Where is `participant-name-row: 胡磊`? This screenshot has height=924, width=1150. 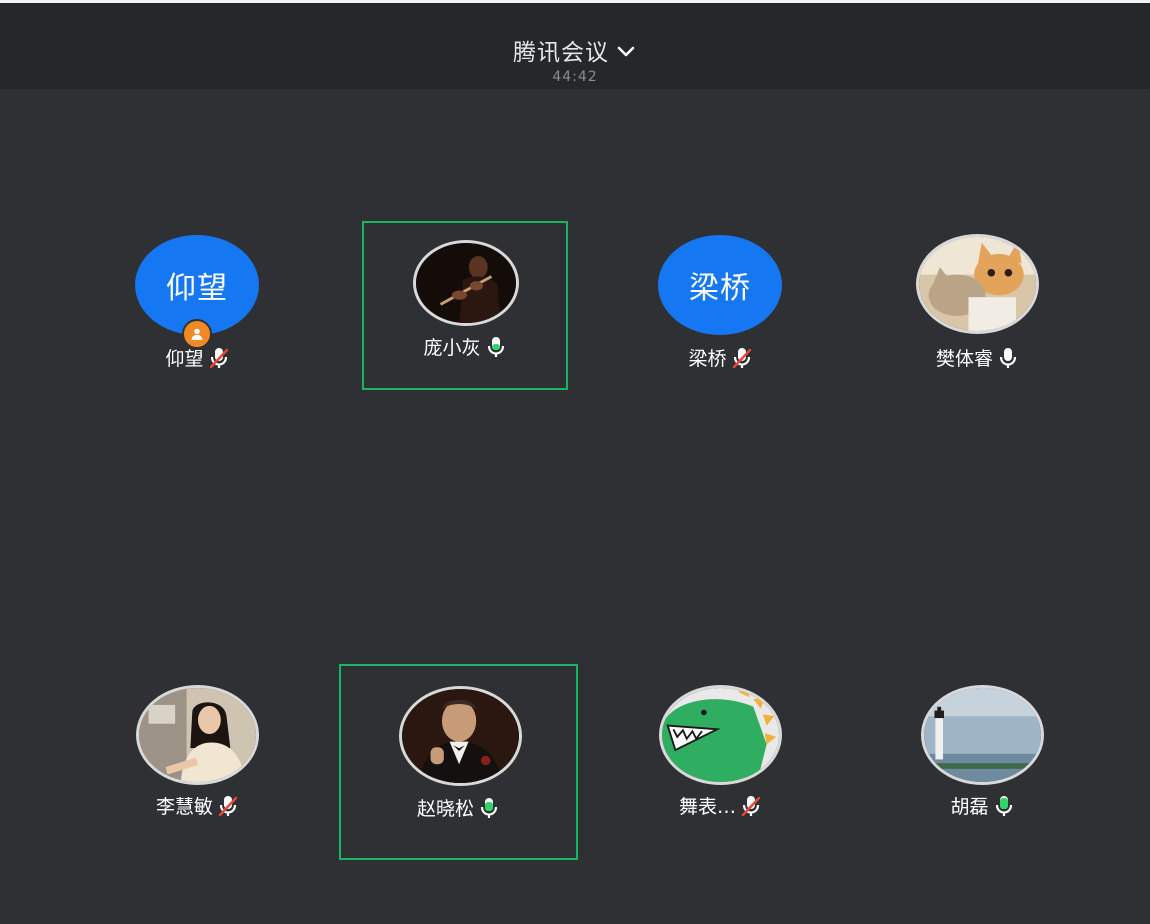
participant-name-row: 胡磊 is located at coordinates (982, 805).